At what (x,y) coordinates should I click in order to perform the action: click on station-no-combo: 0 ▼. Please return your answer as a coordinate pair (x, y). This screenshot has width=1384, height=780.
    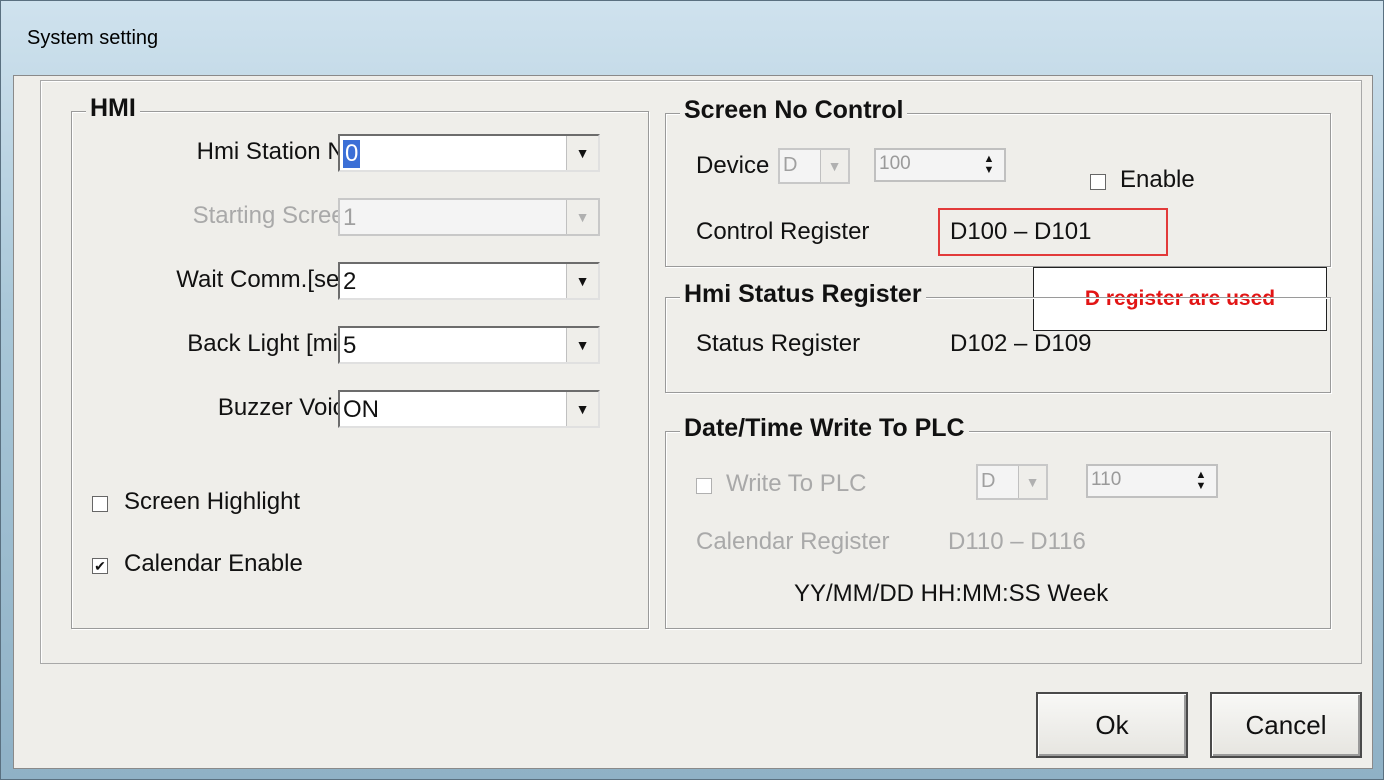
    Looking at the image, I should click on (469, 153).